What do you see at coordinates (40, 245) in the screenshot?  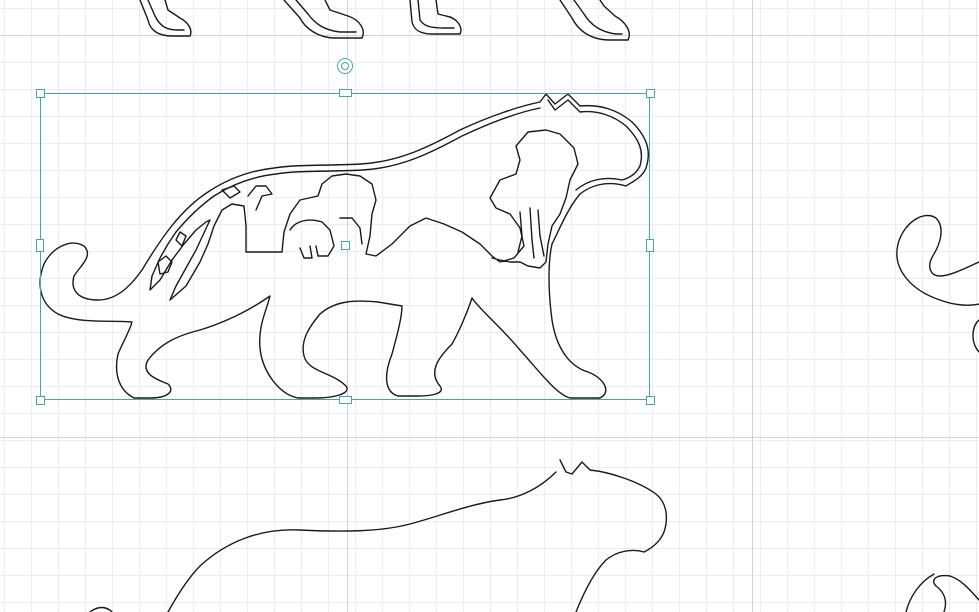 I see `resize-handle-middle-left` at bounding box center [40, 245].